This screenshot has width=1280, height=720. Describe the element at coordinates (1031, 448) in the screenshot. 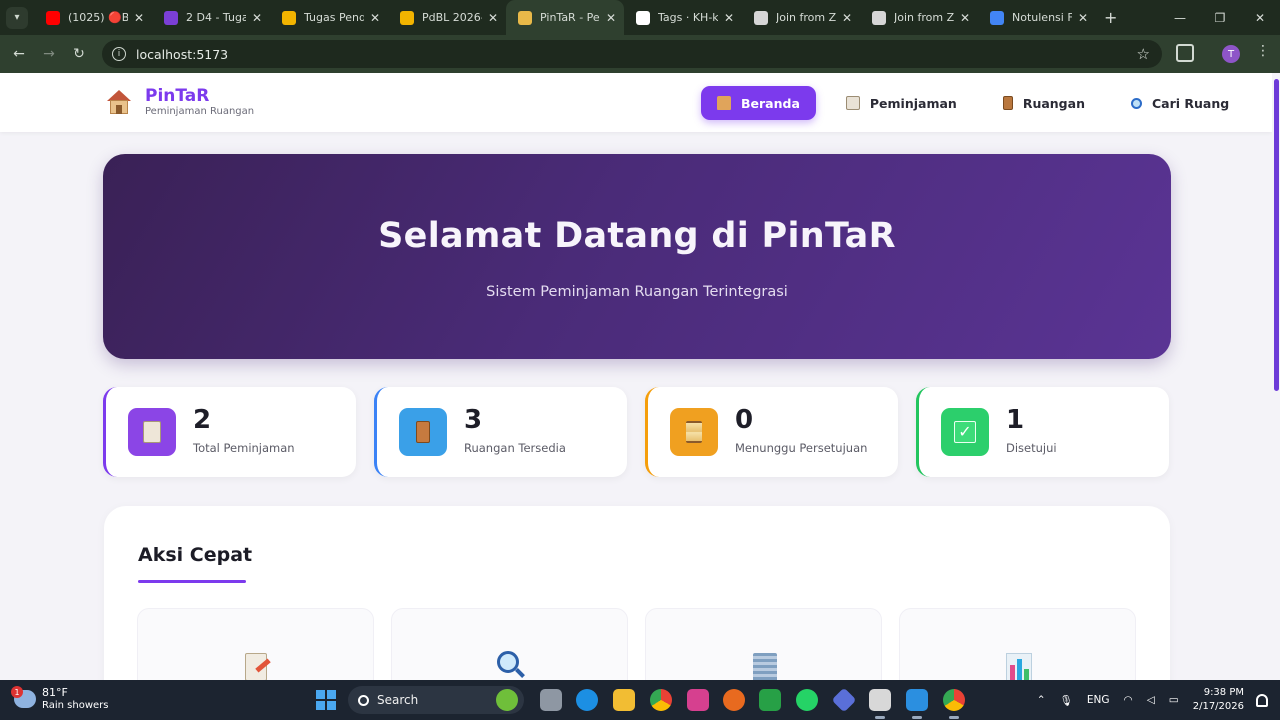

I see `stat-label: Disetujui` at that location.